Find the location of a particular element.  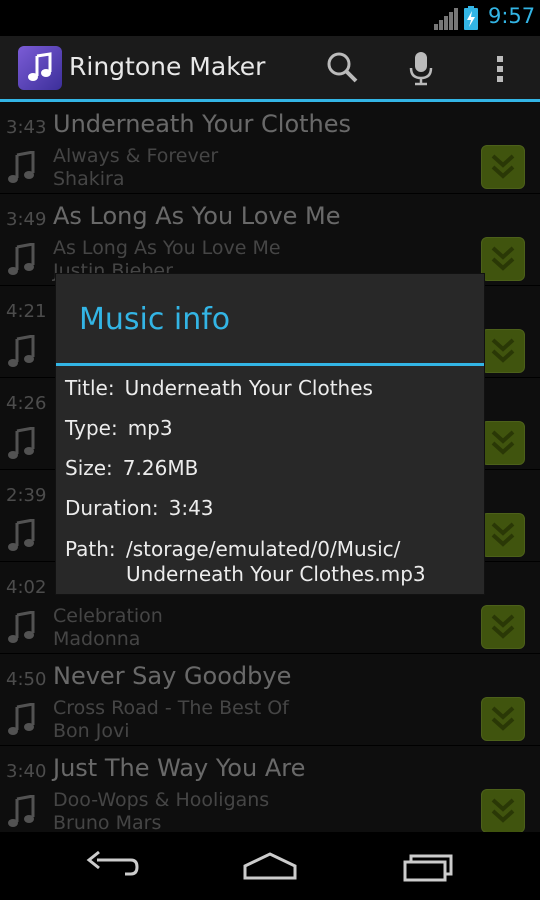

app-title: Ringtone Maker is located at coordinates (167, 66).